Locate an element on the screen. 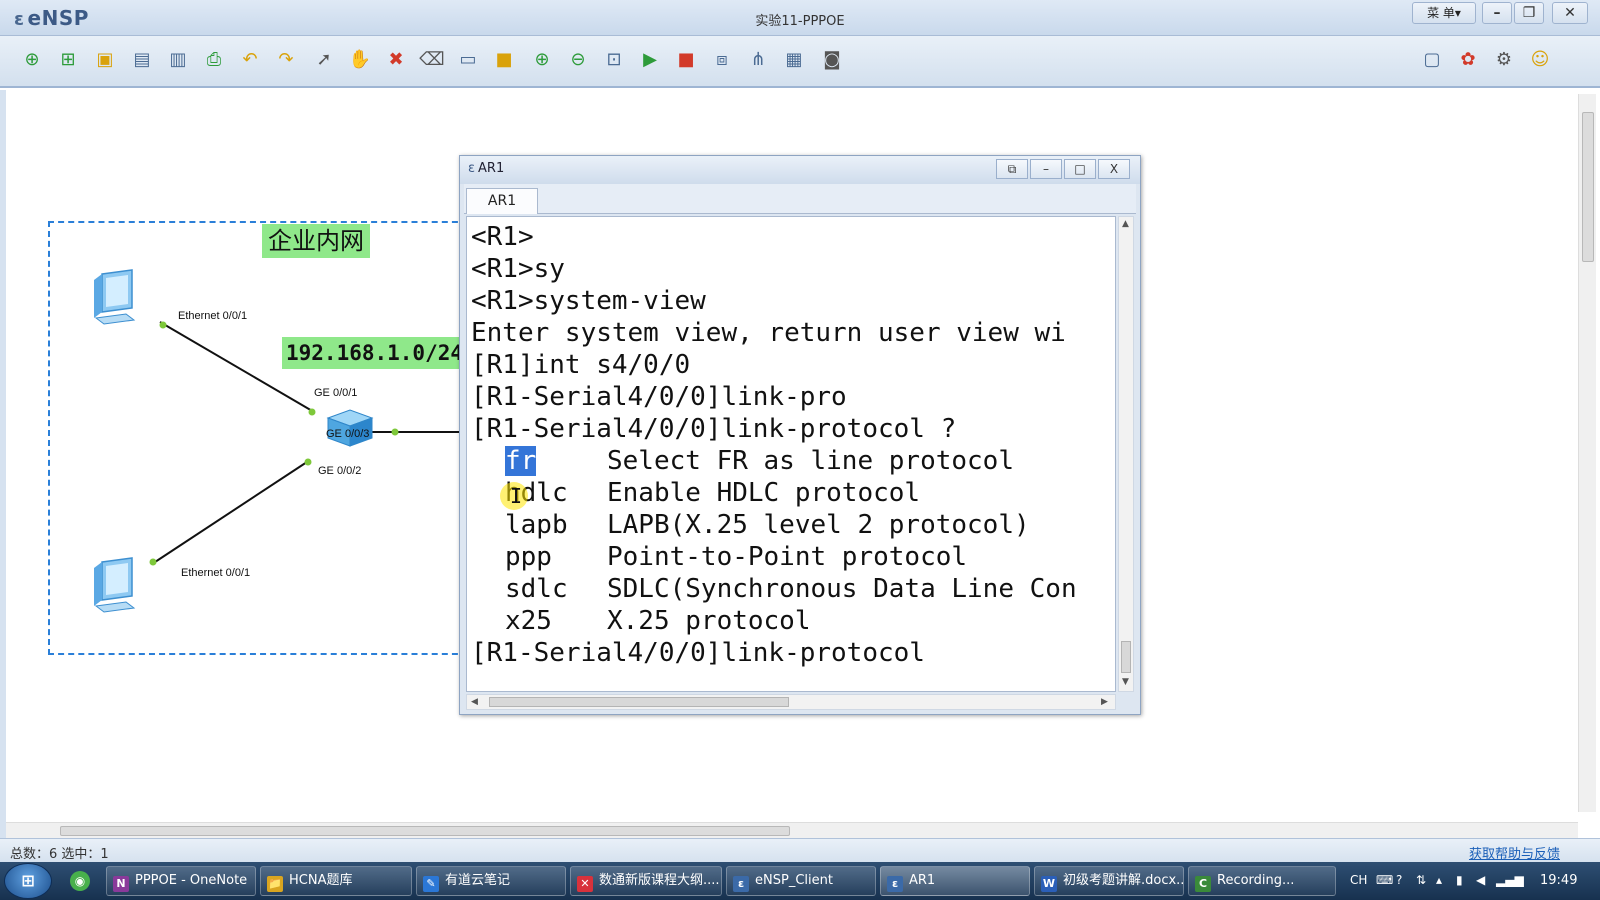 Image resolution: width=1600 pixels, height=900 pixels. console-line: Enter system view, return user view wi is located at coordinates (768, 333).